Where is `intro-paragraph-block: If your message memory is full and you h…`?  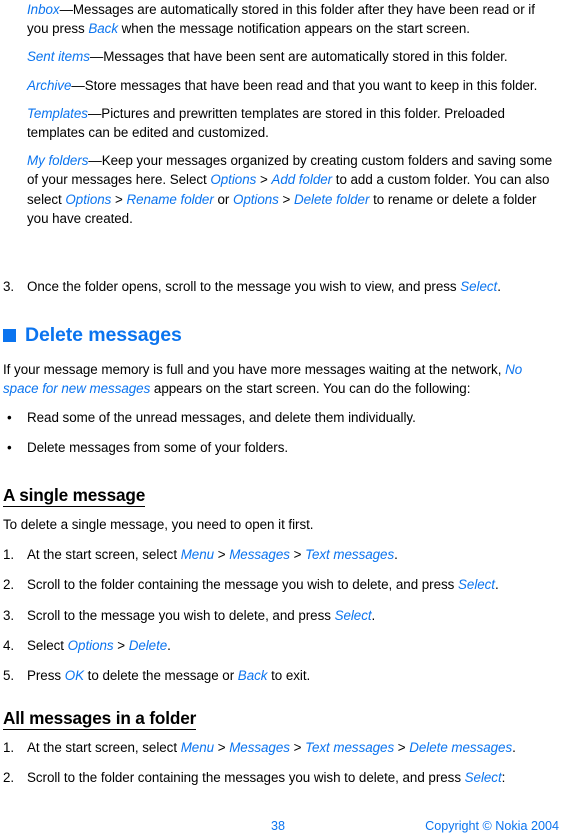 intro-paragraph-block: If your message memory is full and you h… is located at coordinates (281, 379).